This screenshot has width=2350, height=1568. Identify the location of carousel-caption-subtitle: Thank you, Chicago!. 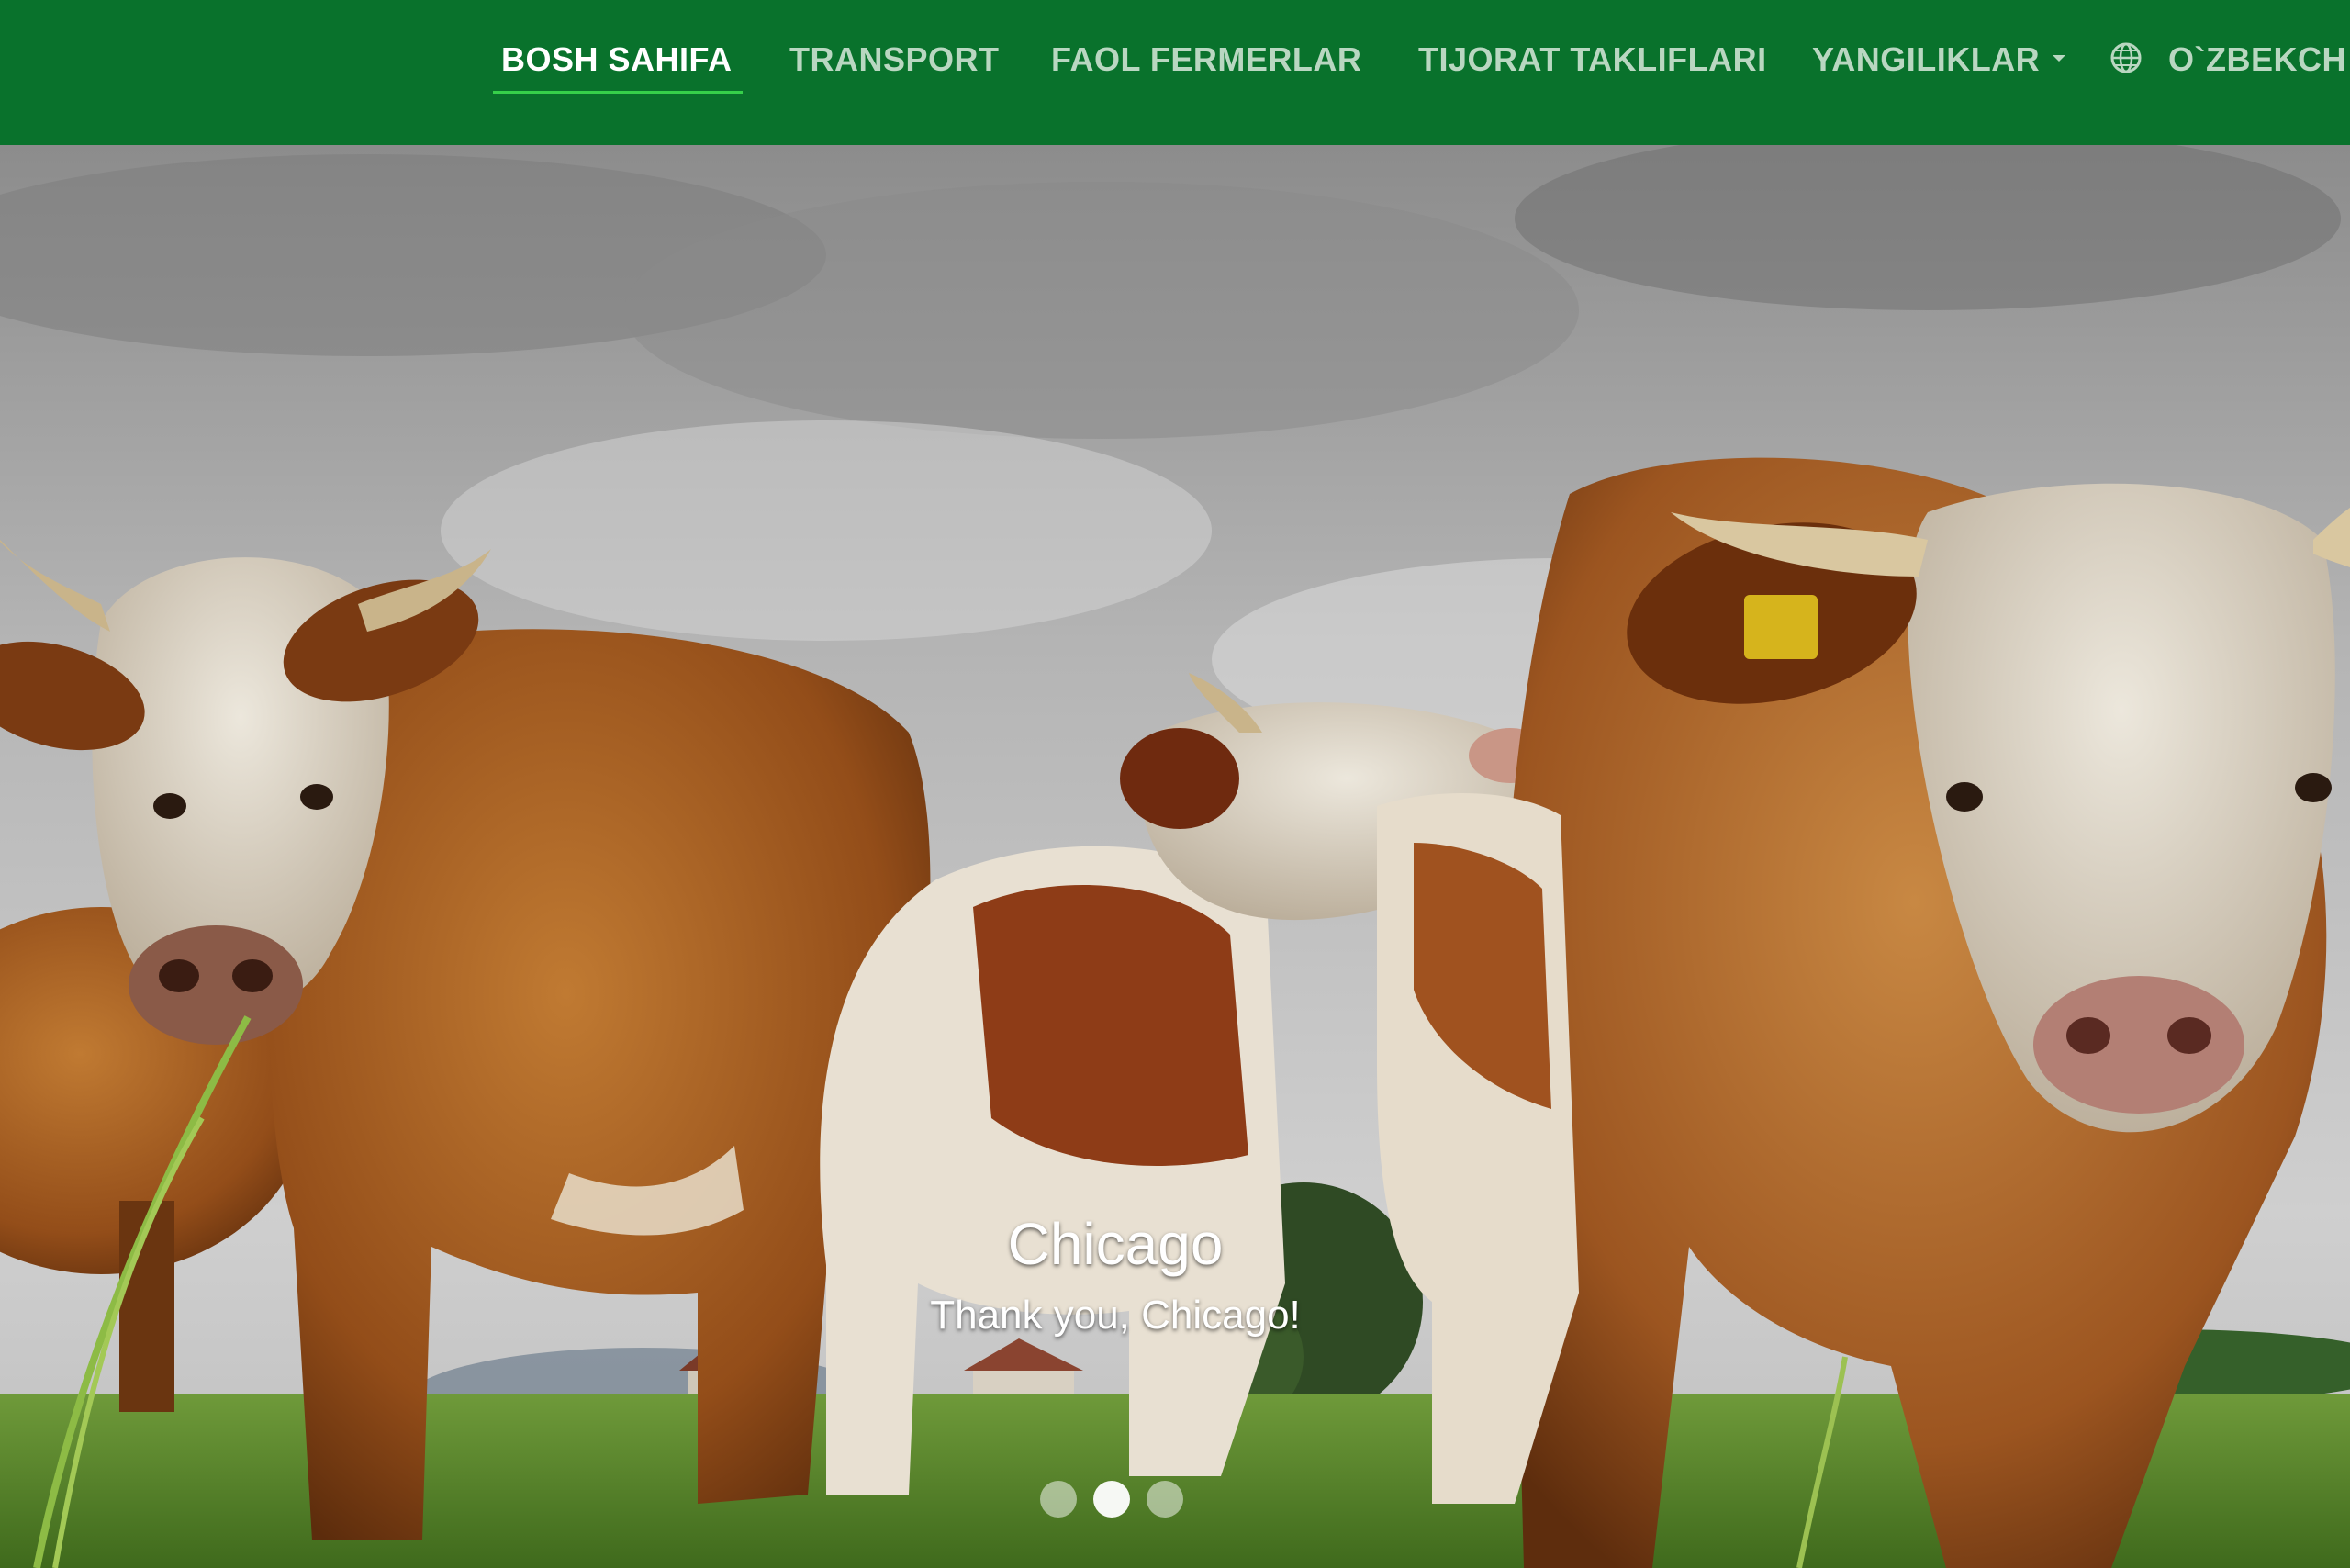
(1115, 1315).